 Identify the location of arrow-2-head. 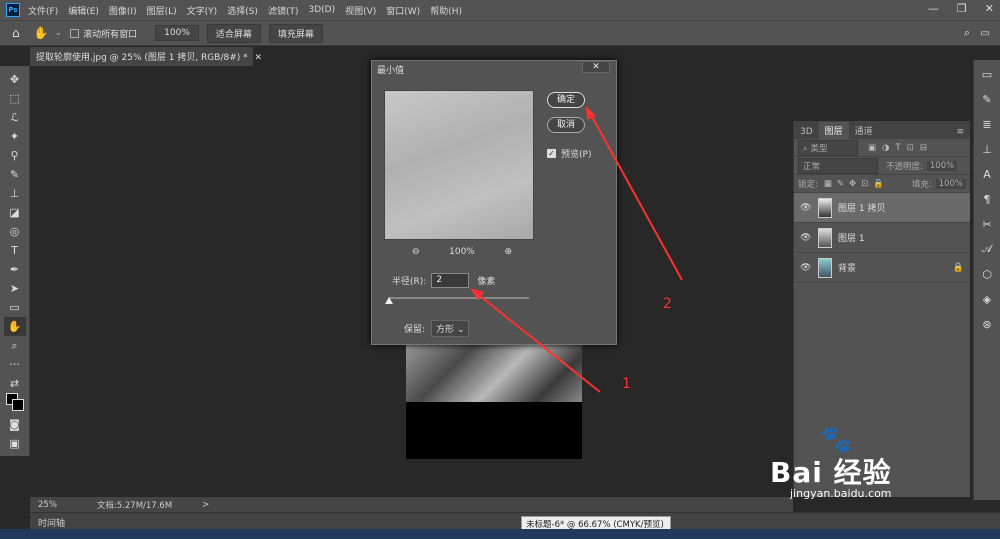
(591, 113).